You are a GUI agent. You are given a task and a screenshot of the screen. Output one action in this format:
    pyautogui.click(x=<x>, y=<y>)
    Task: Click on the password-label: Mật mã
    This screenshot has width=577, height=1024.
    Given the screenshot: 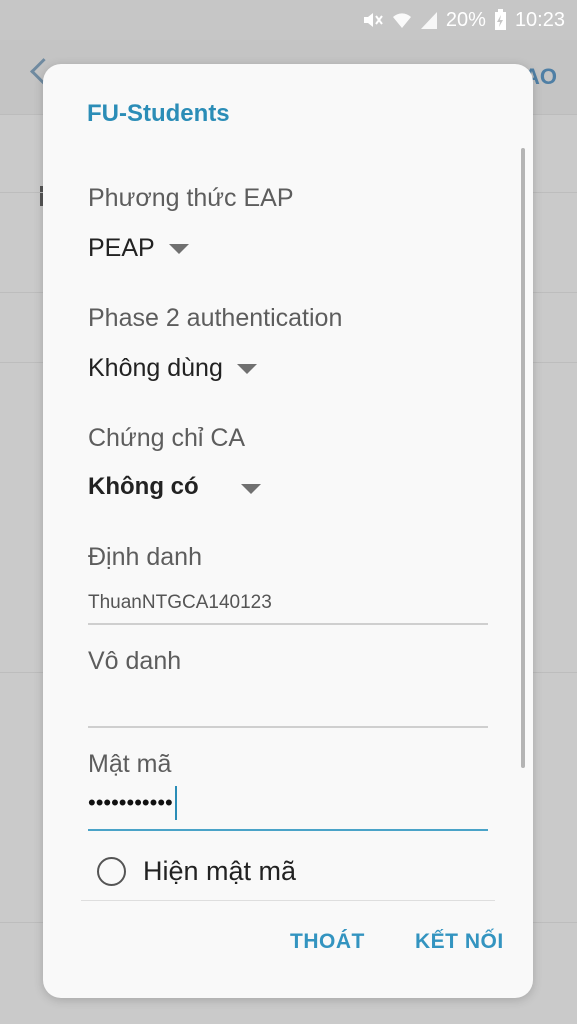 What is the action you would take?
    pyautogui.click(x=130, y=764)
    